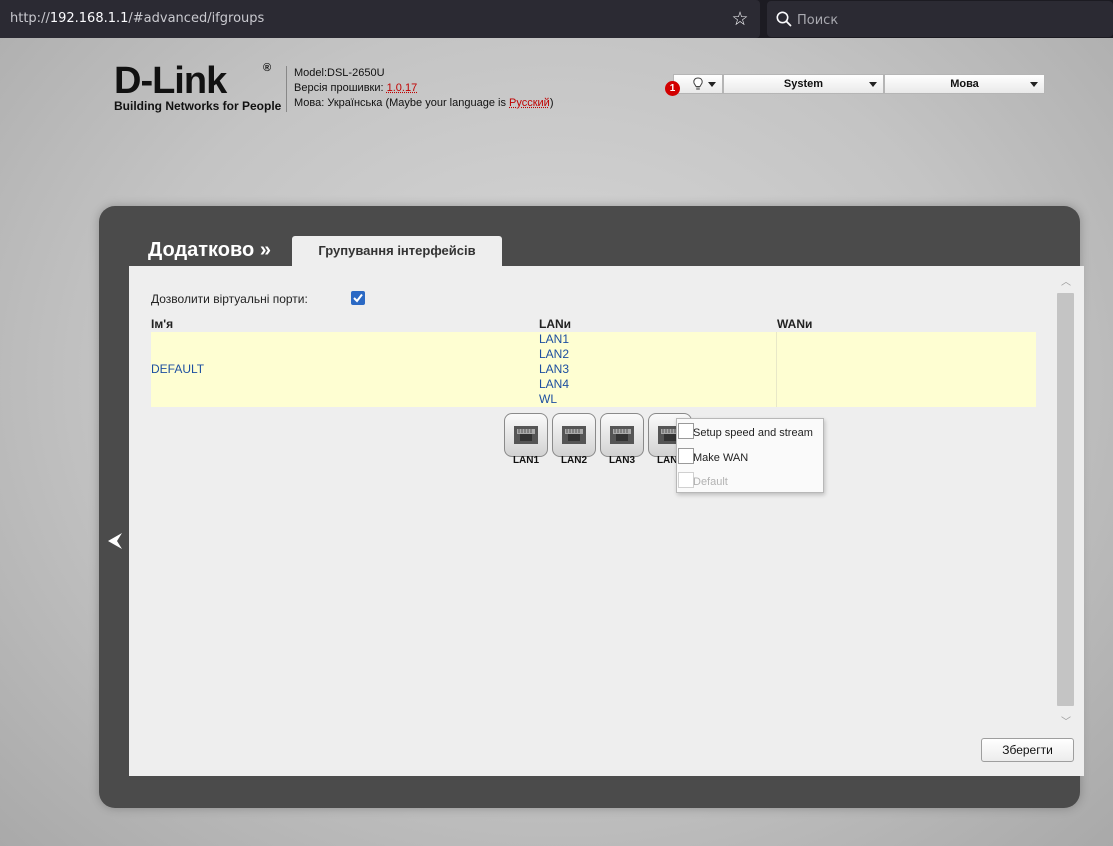 Image resolution: width=1113 pixels, height=846 pixels. I want to click on search-icon, so click(784, 19).